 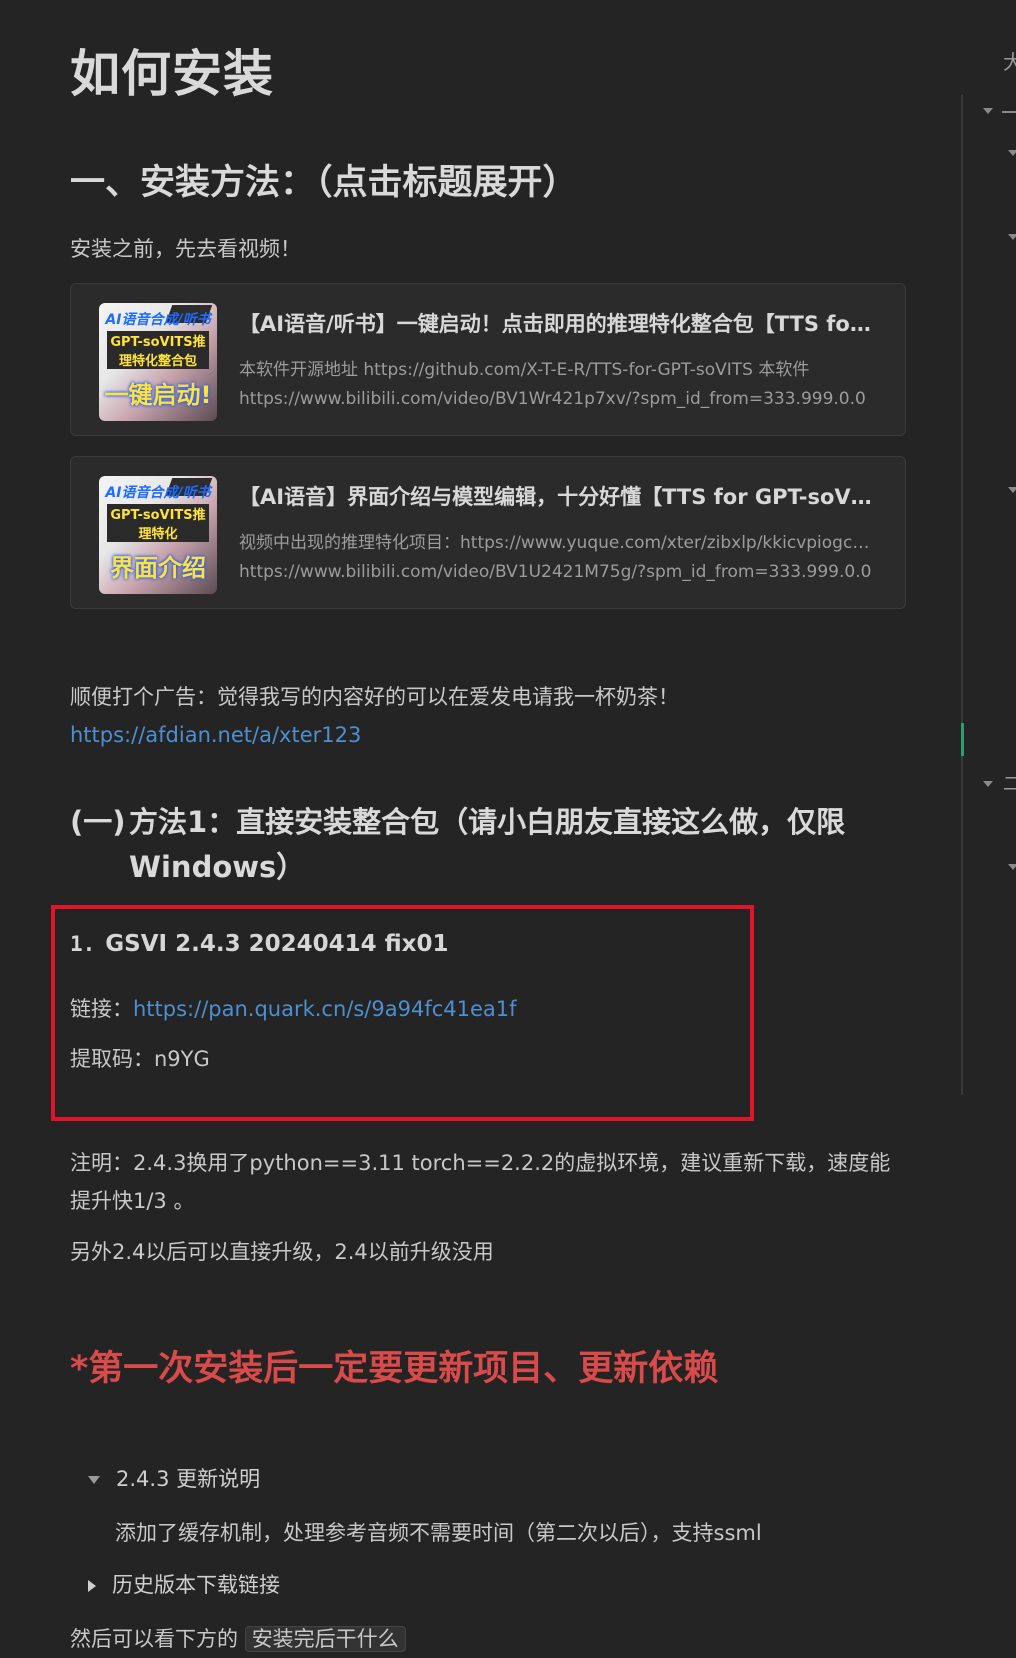 I want to click on toggle-label: 历史版本下载链接, so click(x=196, y=1585).